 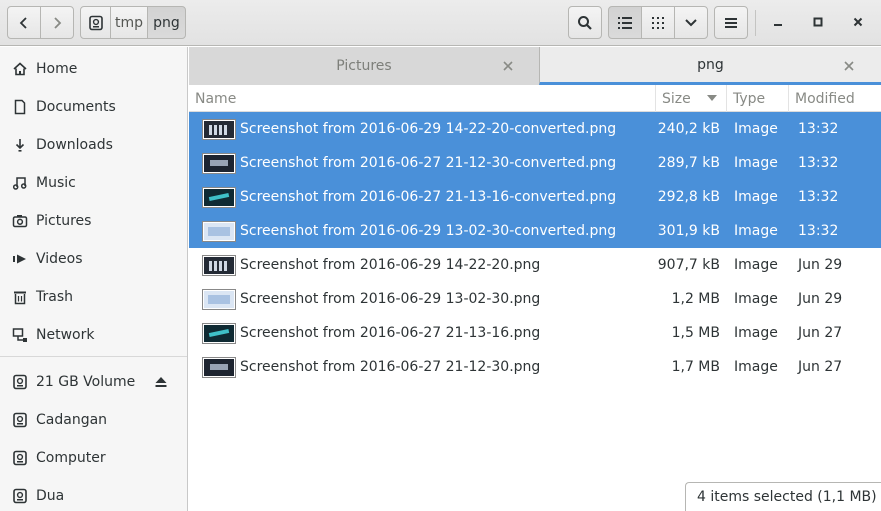 I want to click on file-name: Screenshot from 2016-06-27 21-12-30.png, so click(x=390, y=367).